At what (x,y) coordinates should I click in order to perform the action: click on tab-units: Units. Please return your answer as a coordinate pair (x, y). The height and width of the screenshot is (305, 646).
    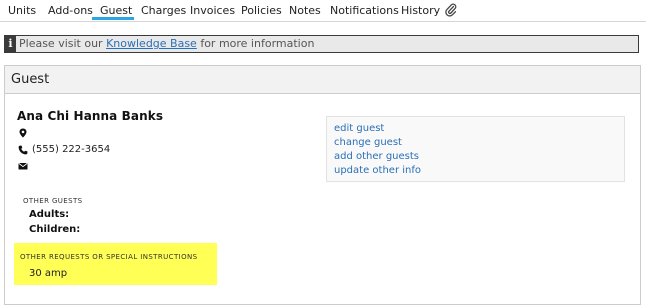
    Looking at the image, I should click on (22, 11).